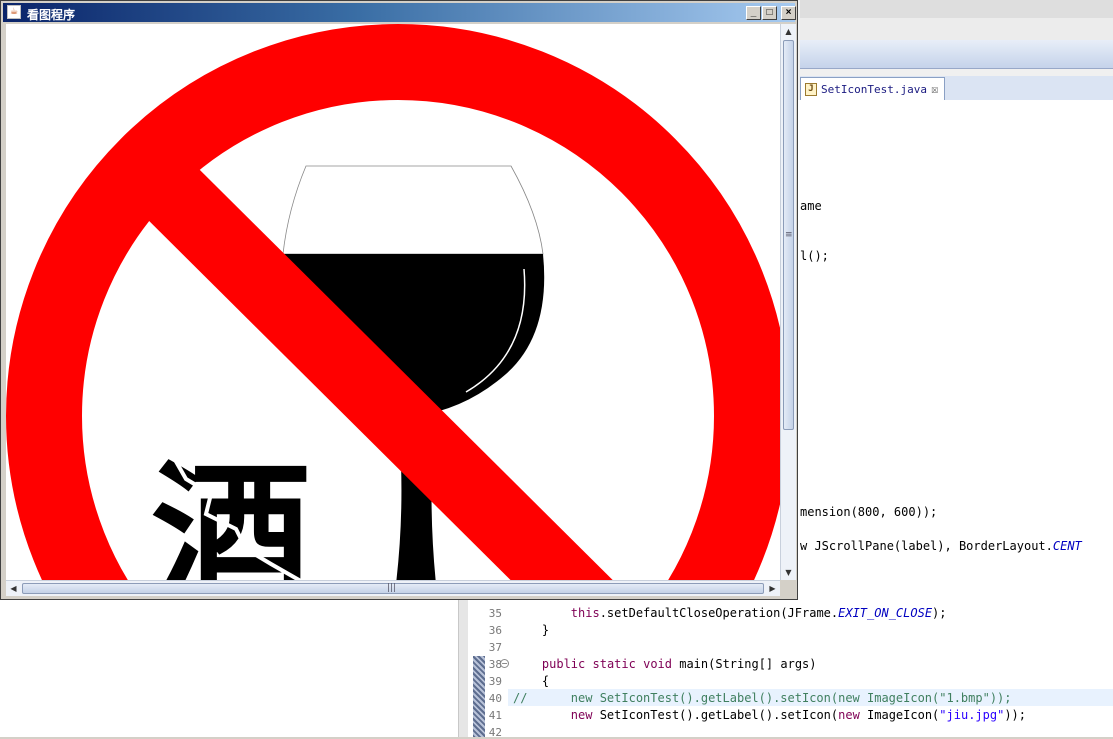 Image resolution: width=1113 pixels, height=739 pixels. I want to click on line-number: 38, so click(495, 664).